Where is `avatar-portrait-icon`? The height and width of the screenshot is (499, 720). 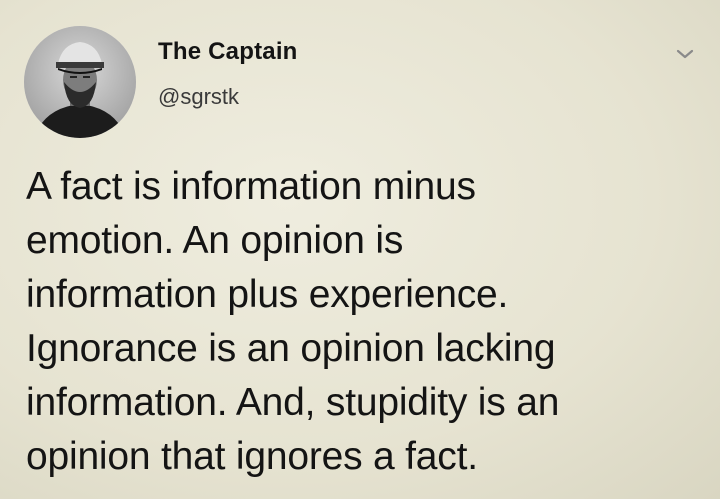
avatar-portrait-icon is located at coordinates (80, 82).